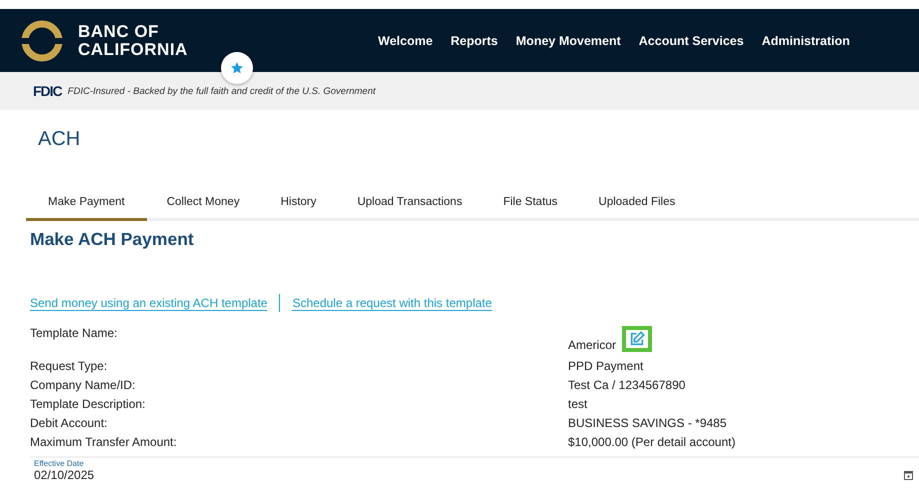 The image size is (919, 495). What do you see at coordinates (806, 41) in the screenshot?
I see `nav-link: Administration` at bounding box center [806, 41].